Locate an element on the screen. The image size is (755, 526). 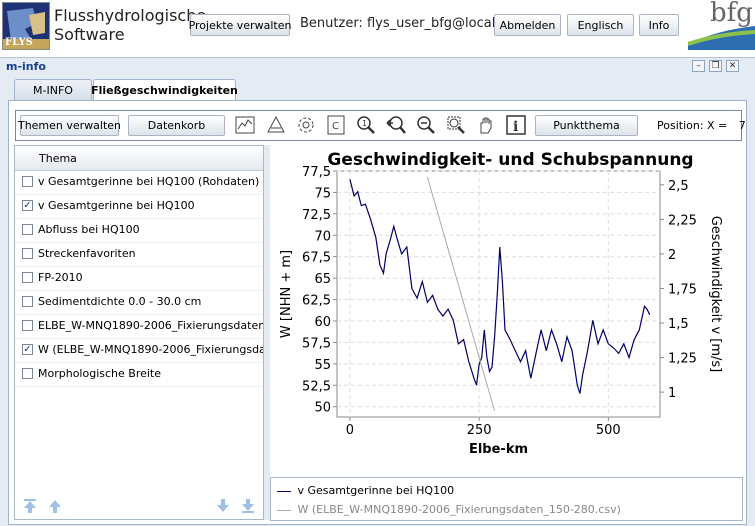
theme-row: Abfluss bei HQ100 is located at coordinates (139, 230).